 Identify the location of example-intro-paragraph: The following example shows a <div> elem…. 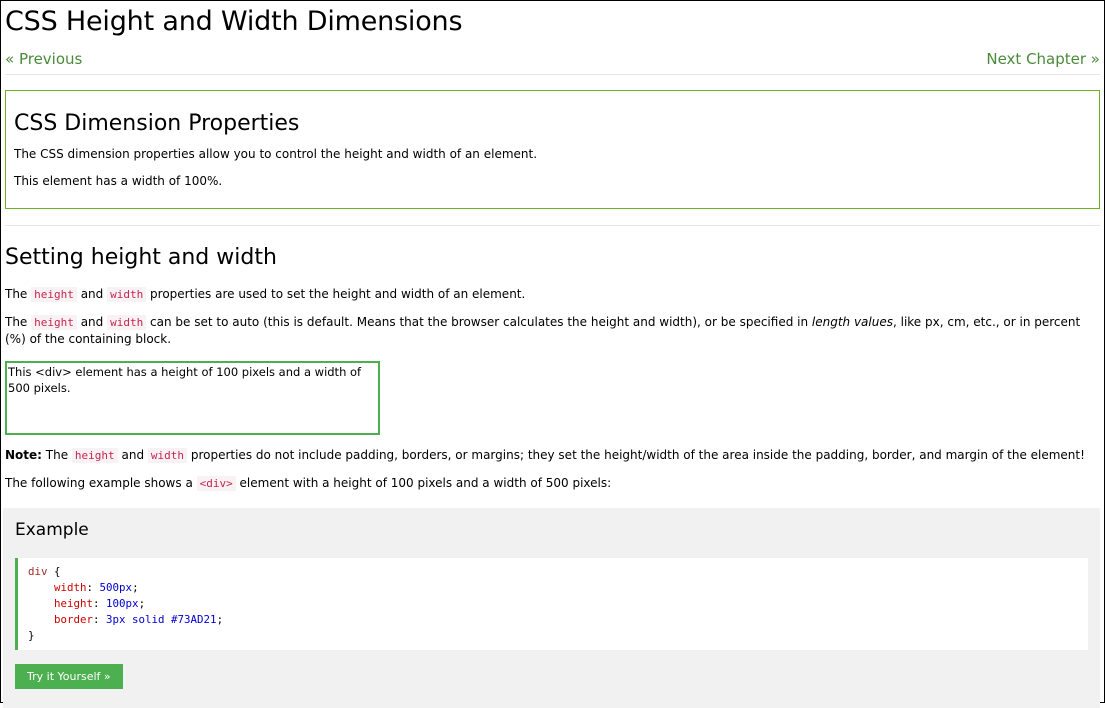
(308, 483).